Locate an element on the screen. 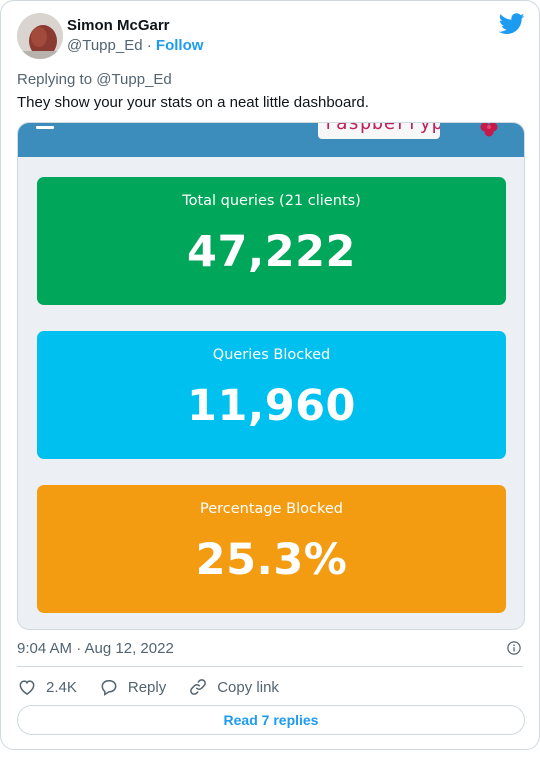 The image size is (540, 764). stat-tile-total-queries: Total queries (21 clients) 47,222 is located at coordinates (271, 241).